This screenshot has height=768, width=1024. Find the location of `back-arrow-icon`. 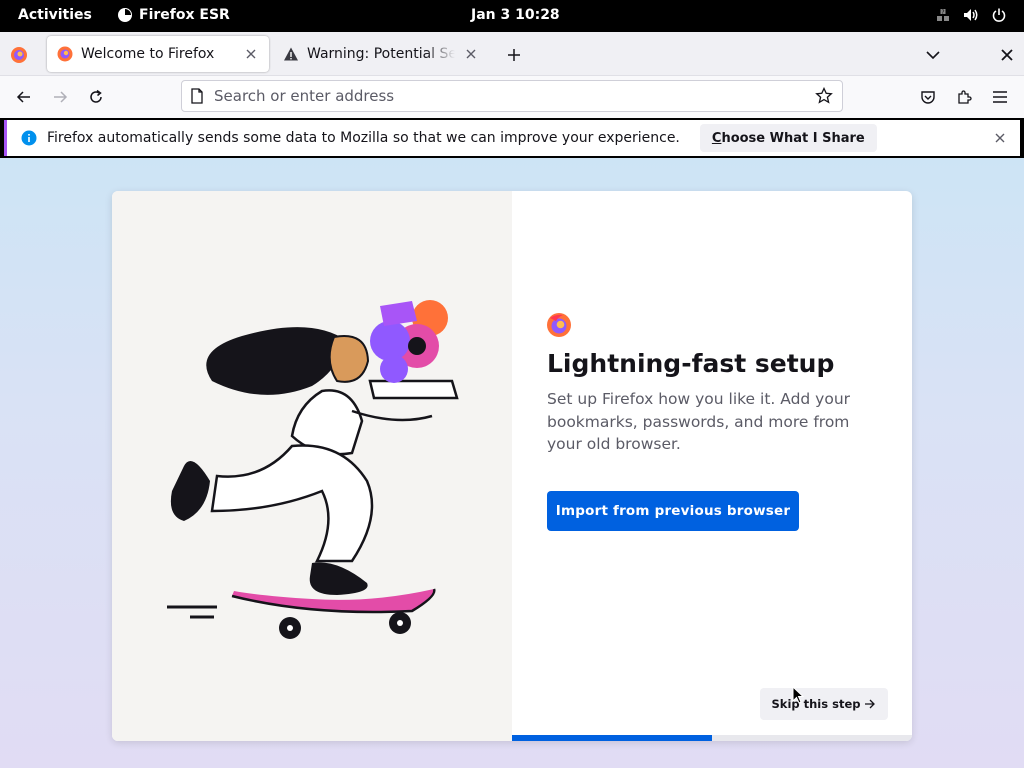

back-arrow-icon is located at coordinates (23, 97).